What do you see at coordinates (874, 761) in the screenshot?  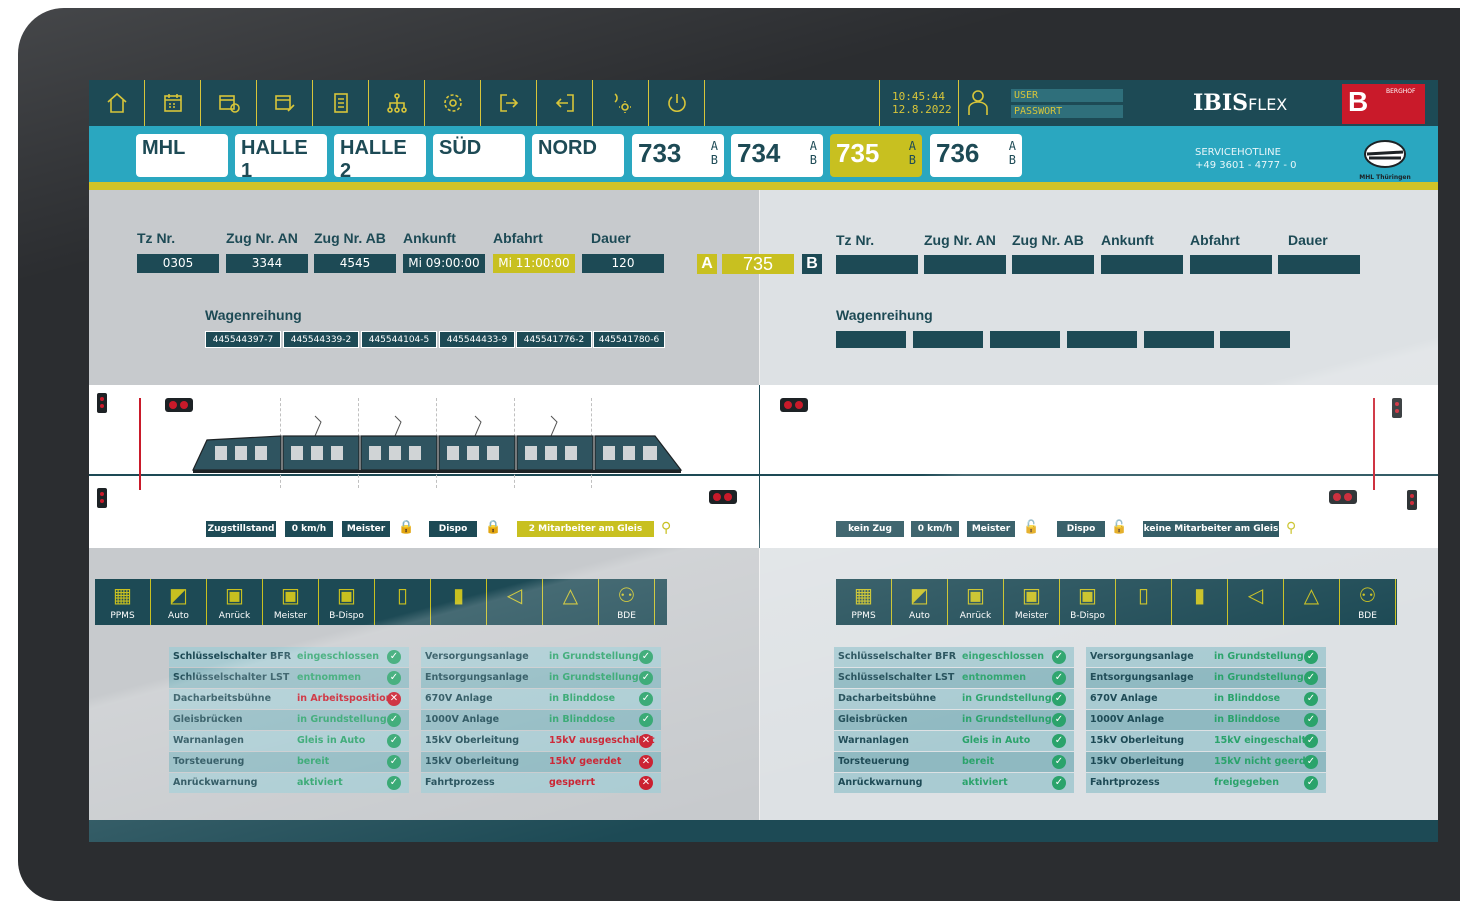 I see `status-key: Torsteuerung` at bounding box center [874, 761].